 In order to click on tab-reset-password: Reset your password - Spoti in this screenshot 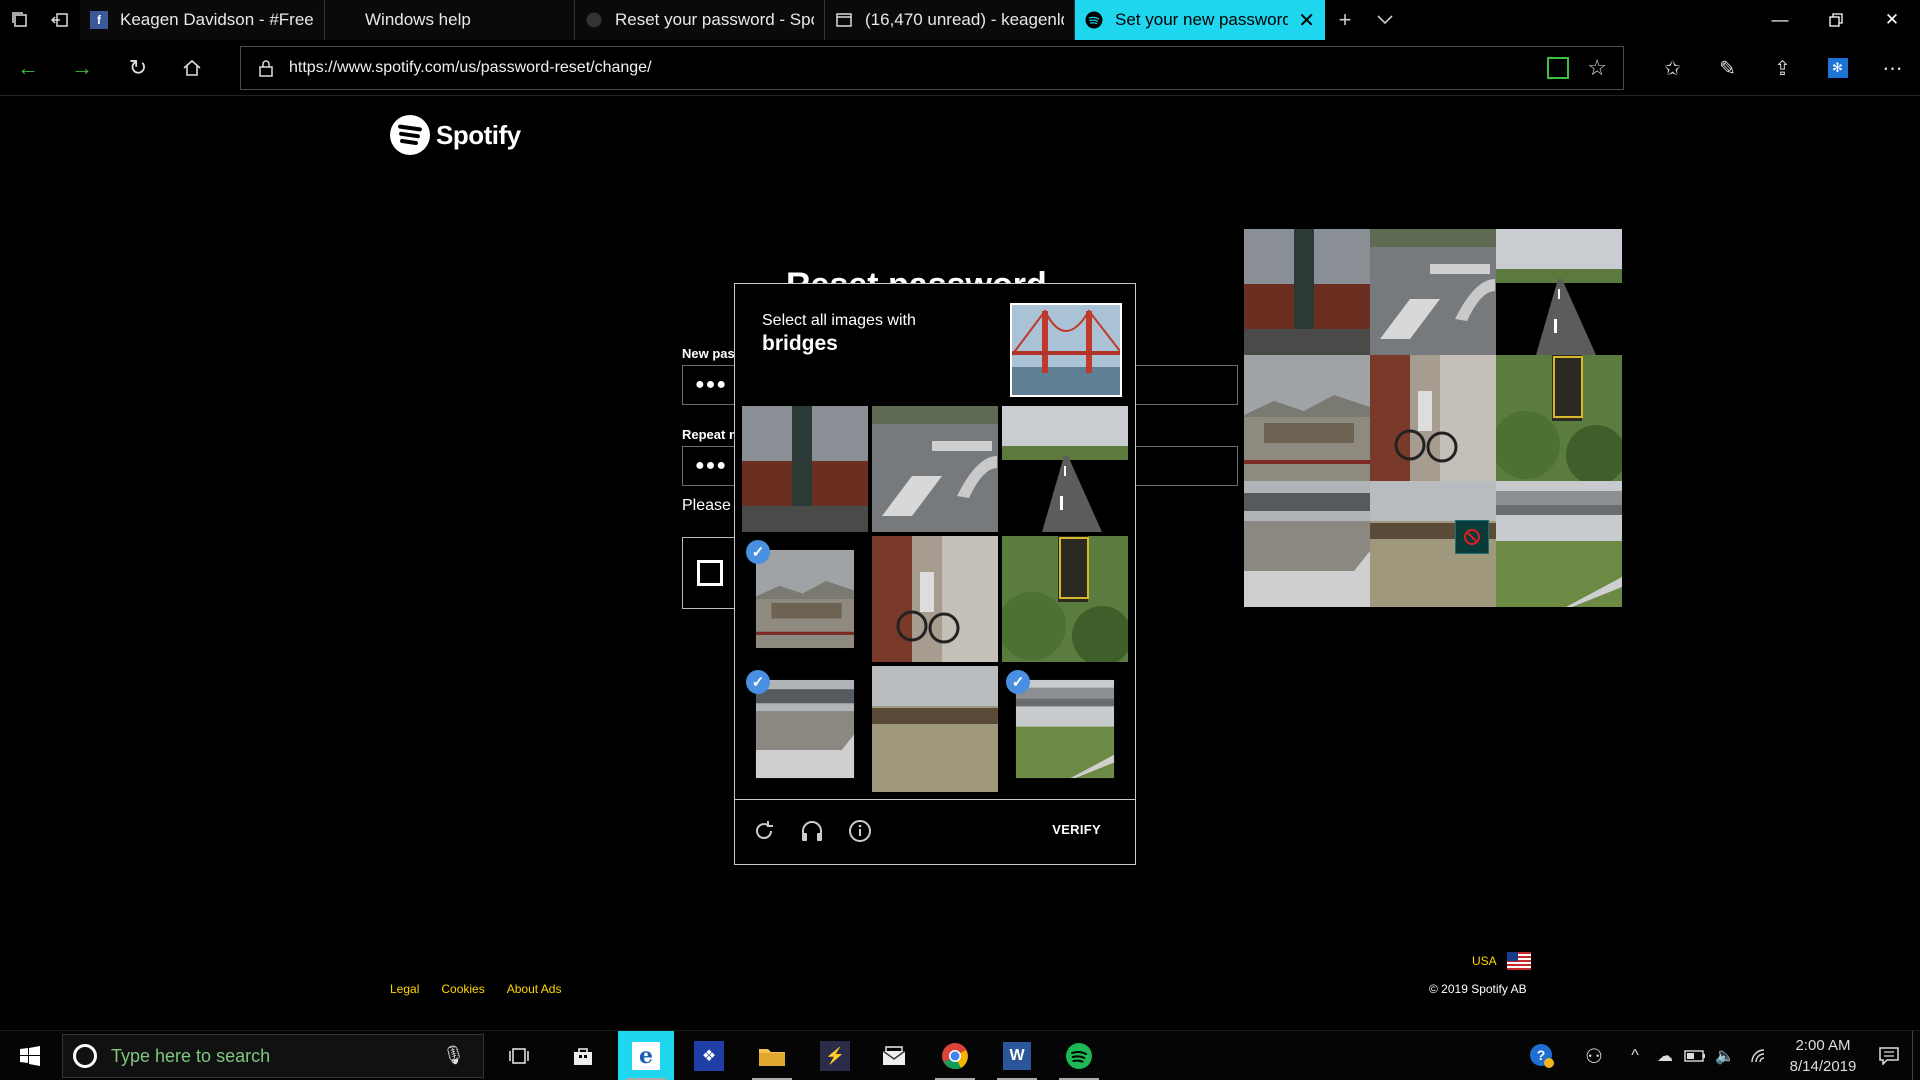, I will do `click(700, 20)`.